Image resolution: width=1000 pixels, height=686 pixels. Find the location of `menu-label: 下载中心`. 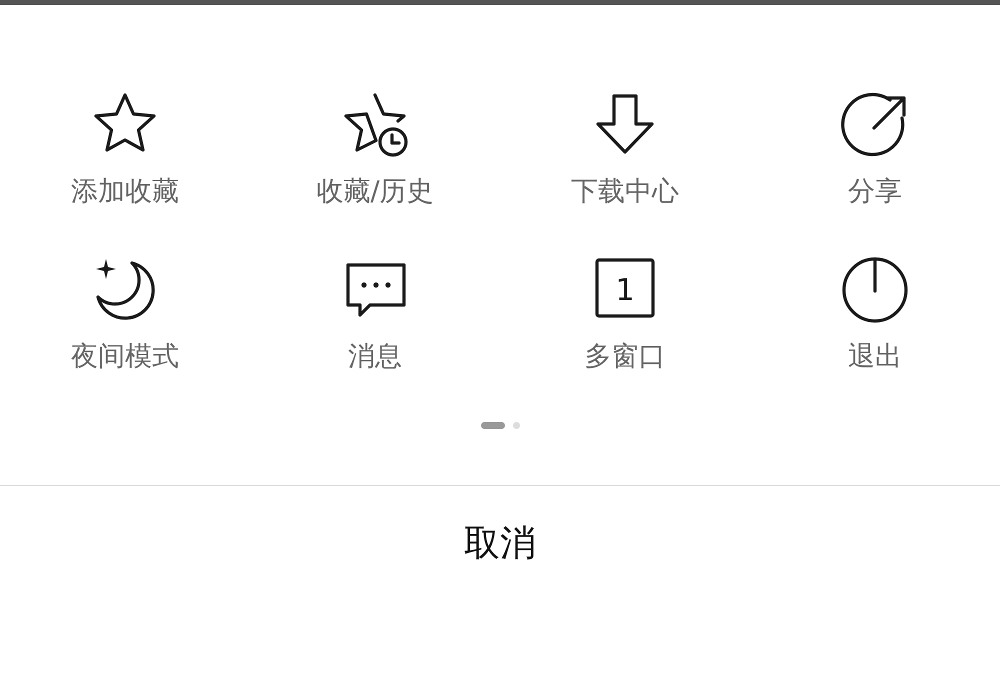

menu-label: 下载中心 is located at coordinates (625, 191).